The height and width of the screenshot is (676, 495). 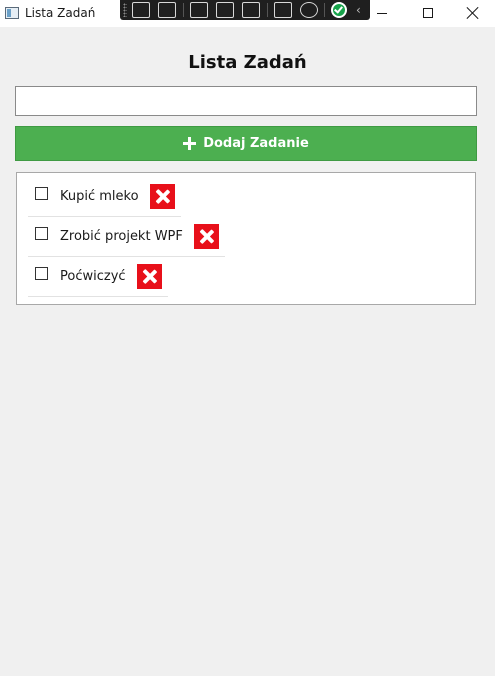 I want to click on minimize-icon, so click(x=382, y=13).